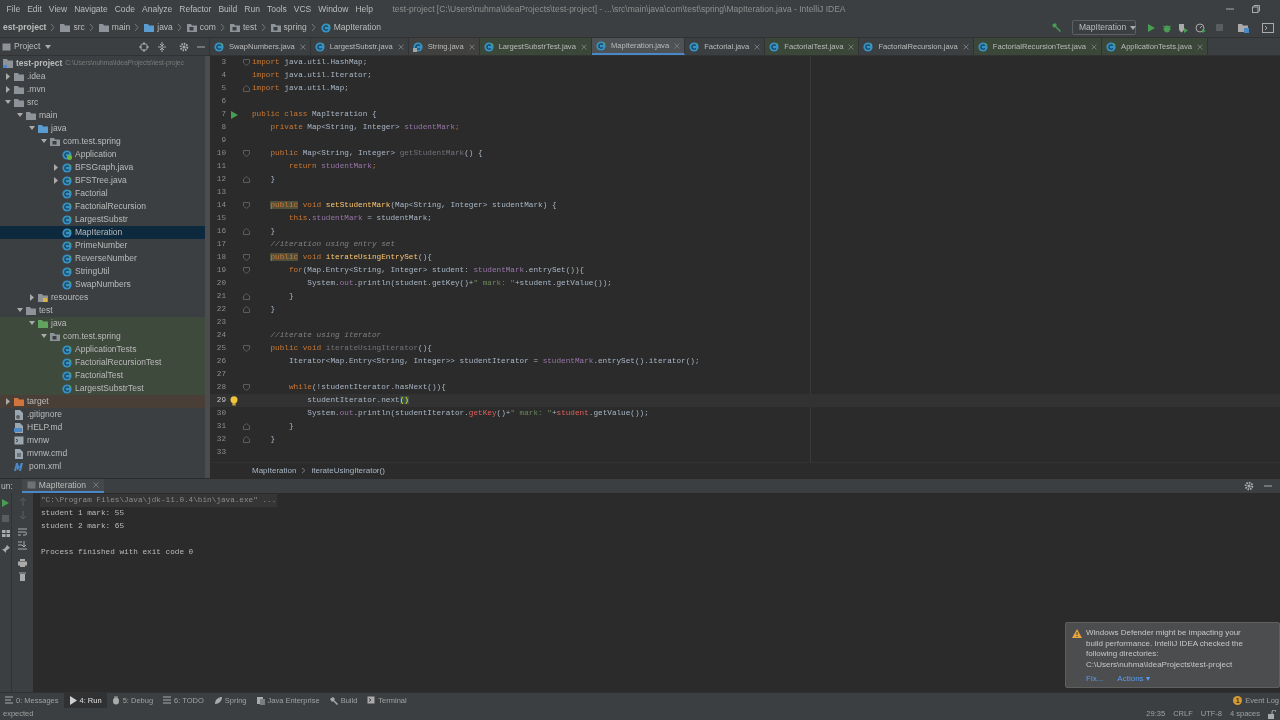 This screenshot has height=720, width=1280. What do you see at coordinates (102, 102) in the screenshot?
I see `tree-item: src` at bounding box center [102, 102].